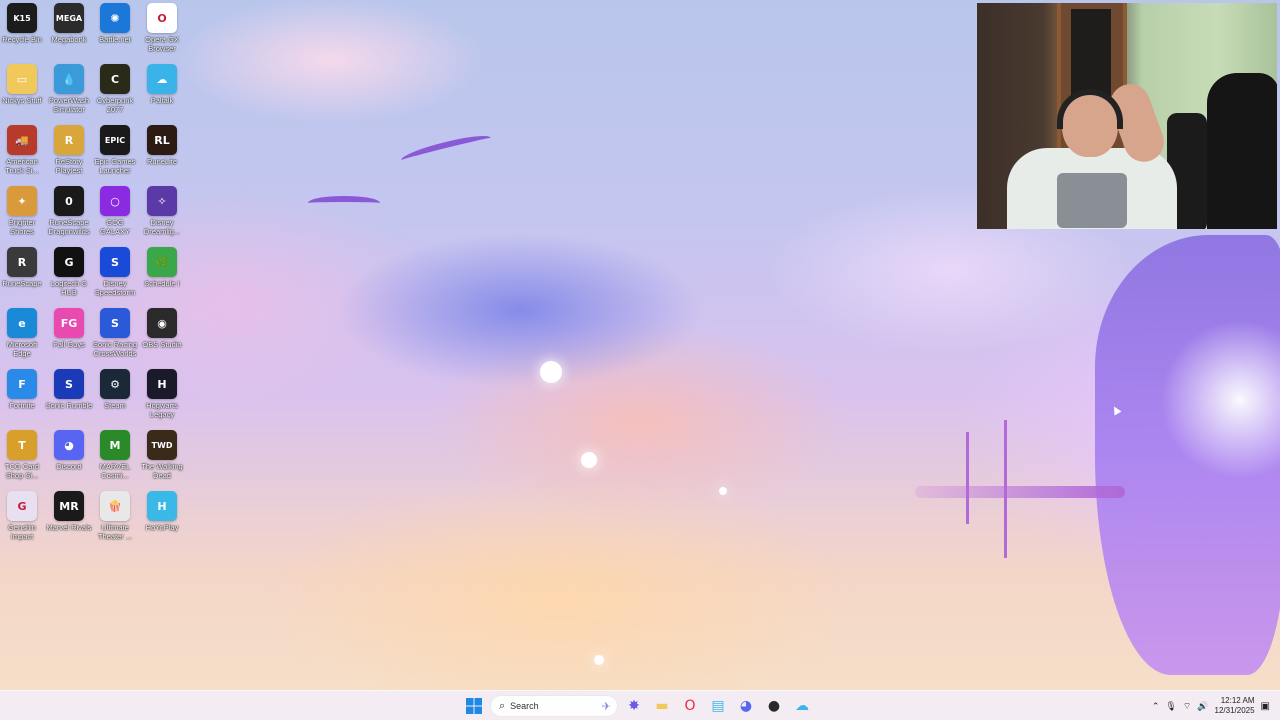  Describe the element at coordinates (115, 140) in the screenshot. I see `epic-games-icon: EPIC` at that location.